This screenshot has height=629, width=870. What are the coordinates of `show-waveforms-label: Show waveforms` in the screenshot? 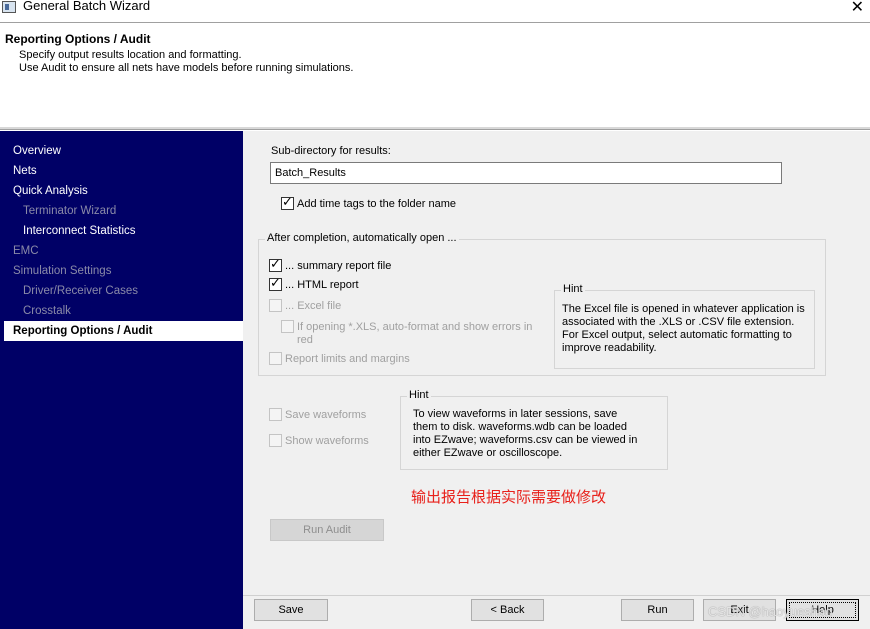 It's located at (327, 441).